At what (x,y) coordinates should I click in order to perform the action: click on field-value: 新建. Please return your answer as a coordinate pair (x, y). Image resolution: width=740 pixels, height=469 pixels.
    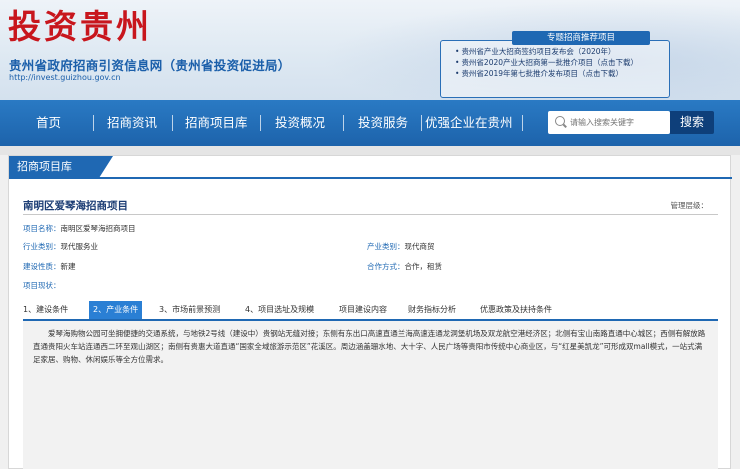
    Looking at the image, I should click on (68, 266).